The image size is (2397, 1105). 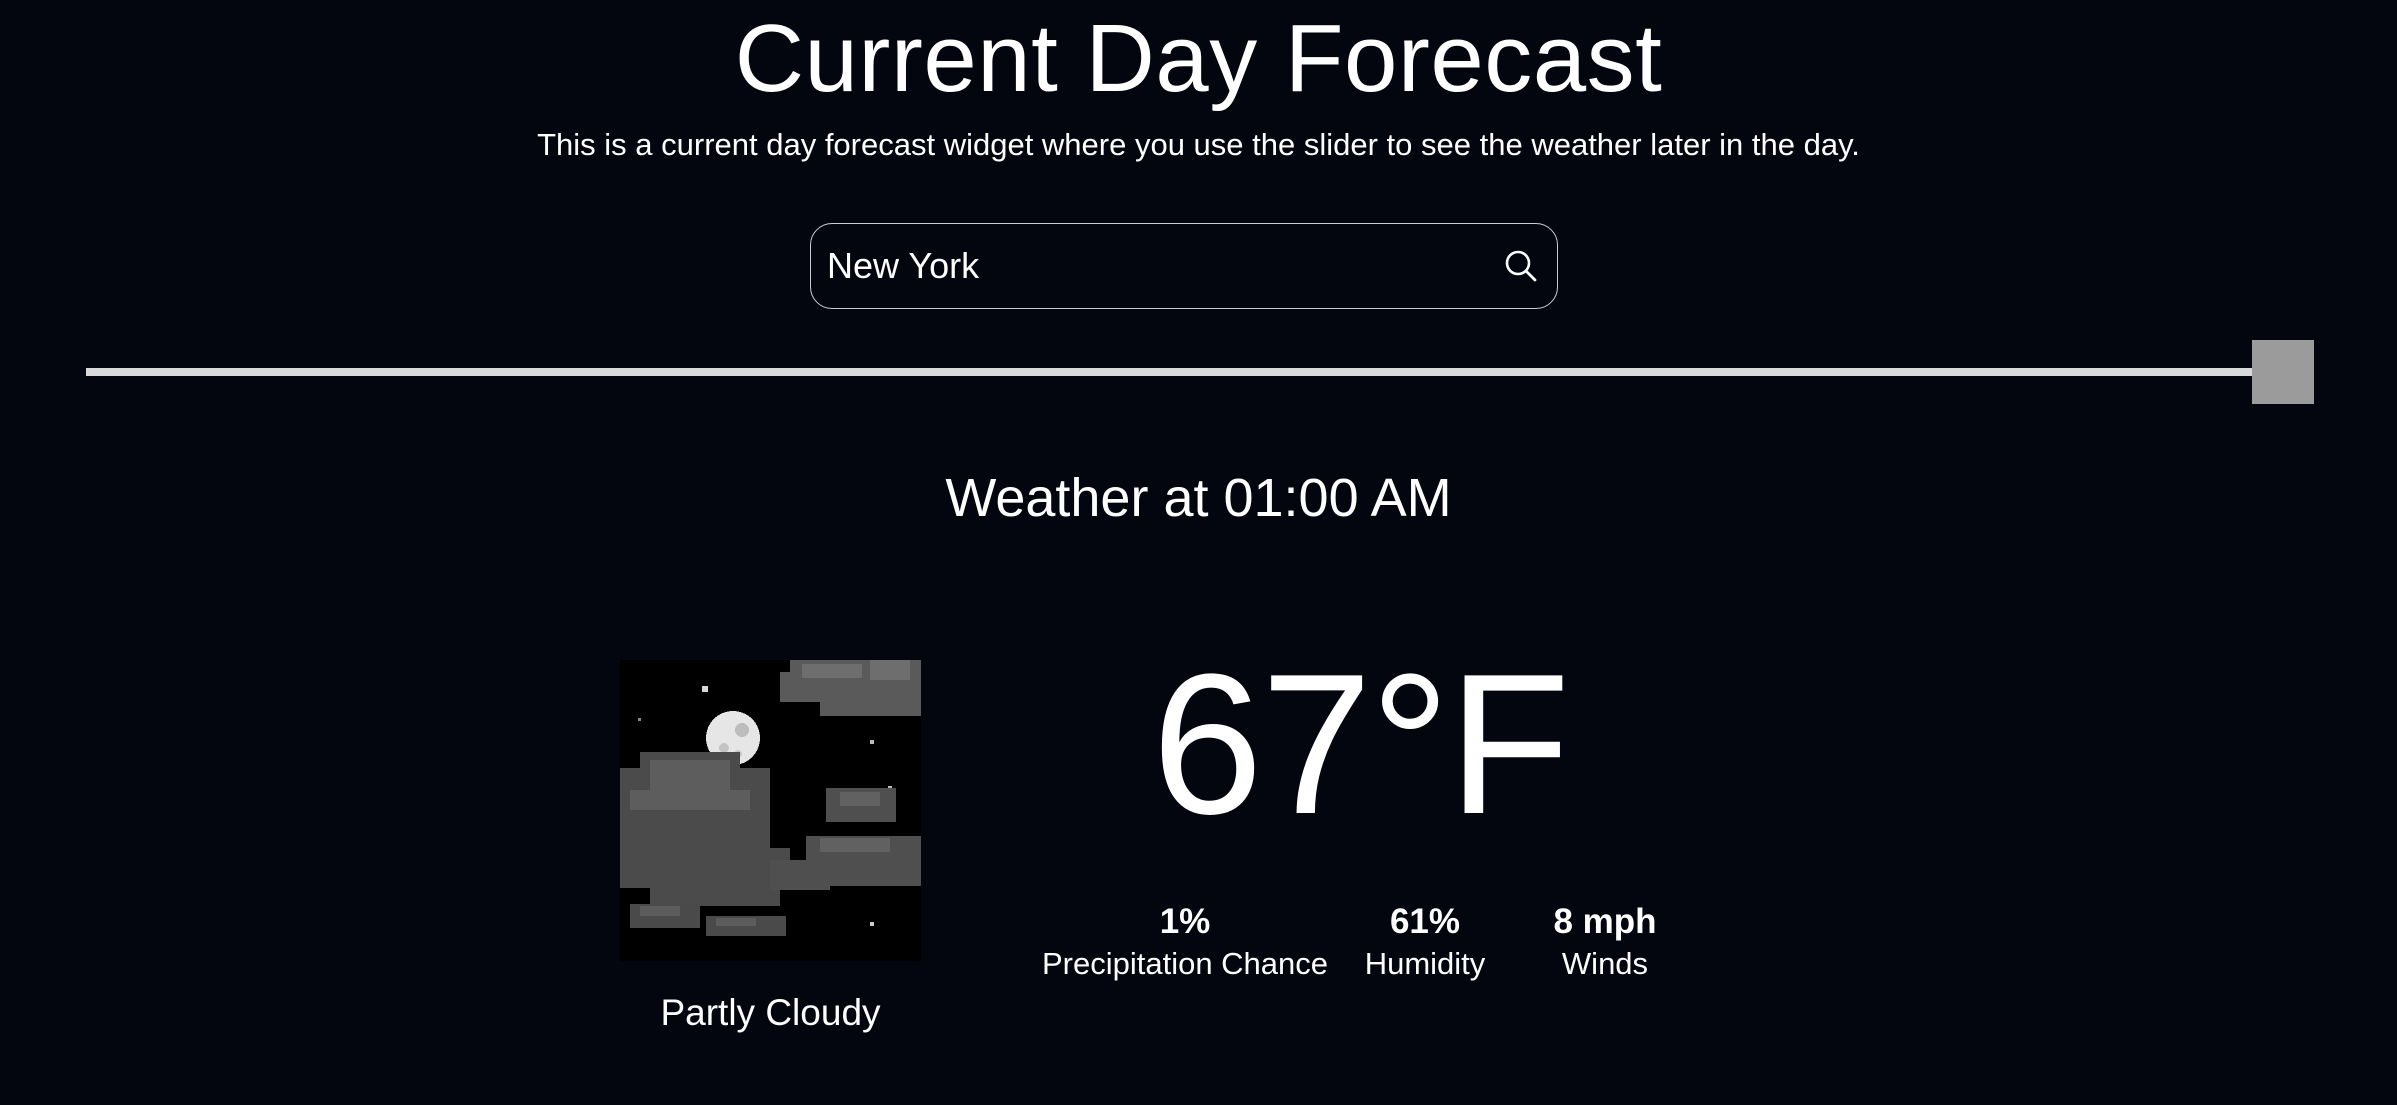 I want to click on time-slider, so click(x=1200, y=372).